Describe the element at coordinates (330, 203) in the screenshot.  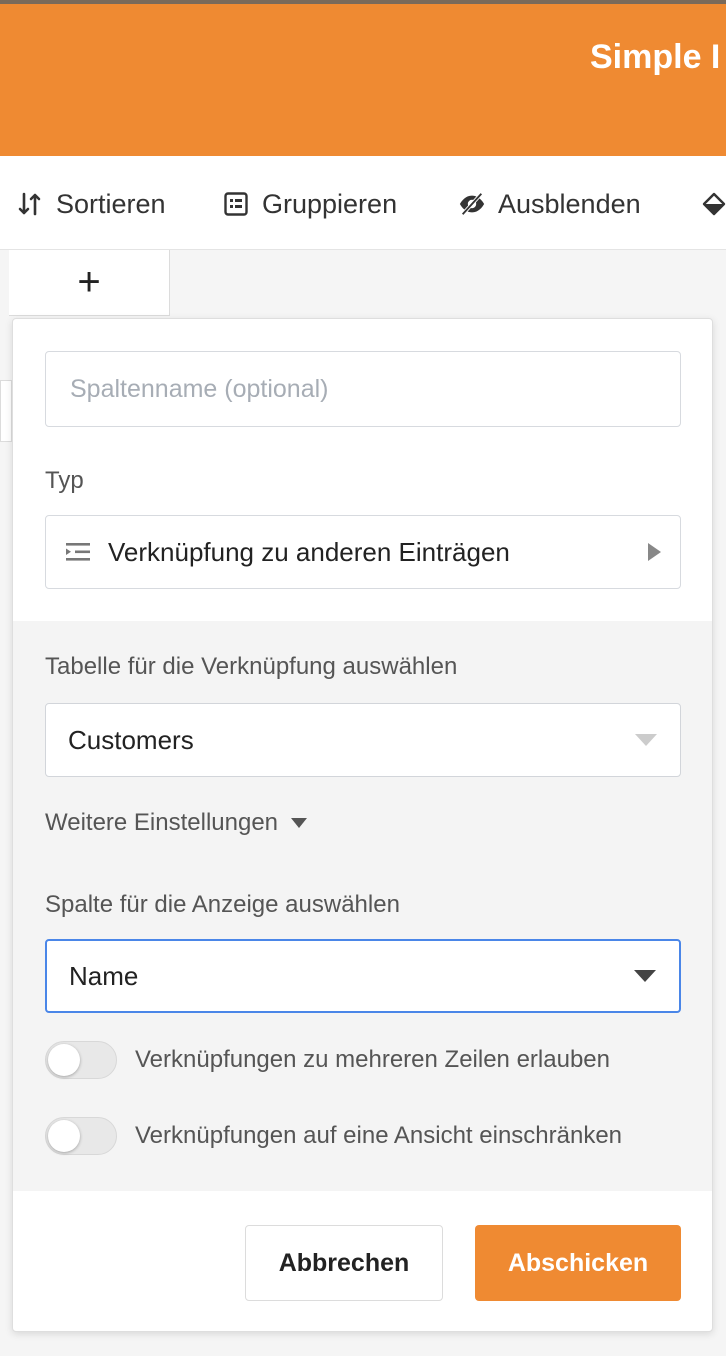
I see `group-label: Gruppieren` at that location.